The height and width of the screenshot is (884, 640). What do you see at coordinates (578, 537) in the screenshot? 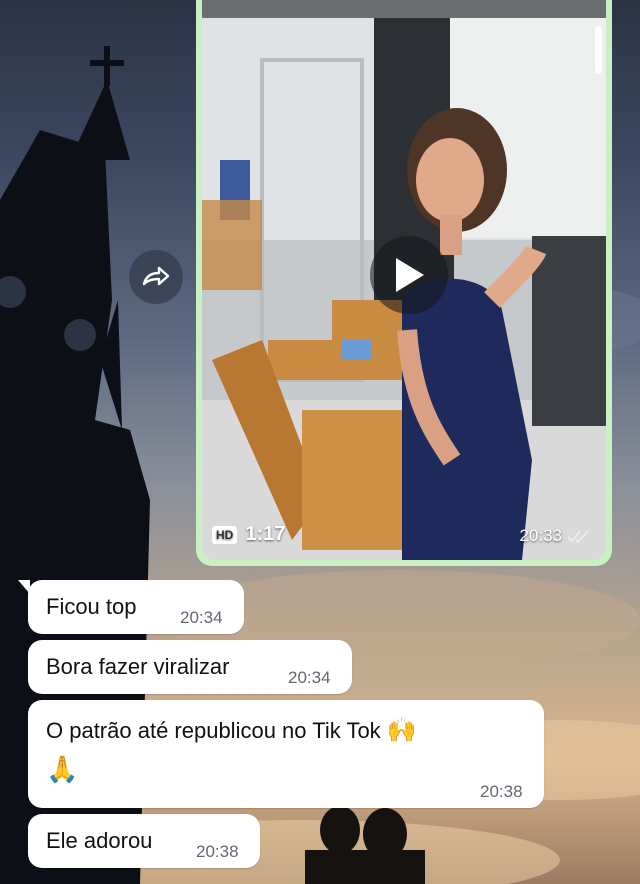
I see `double-check-icon` at bounding box center [578, 537].